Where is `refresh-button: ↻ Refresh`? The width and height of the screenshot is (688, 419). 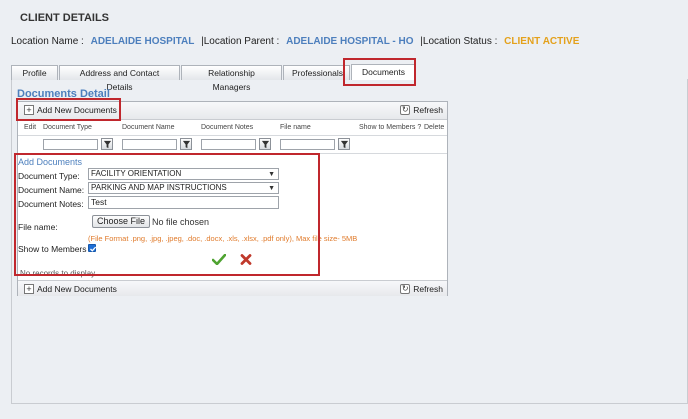
refresh-button: ↻ Refresh is located at coordinates (421, 110).